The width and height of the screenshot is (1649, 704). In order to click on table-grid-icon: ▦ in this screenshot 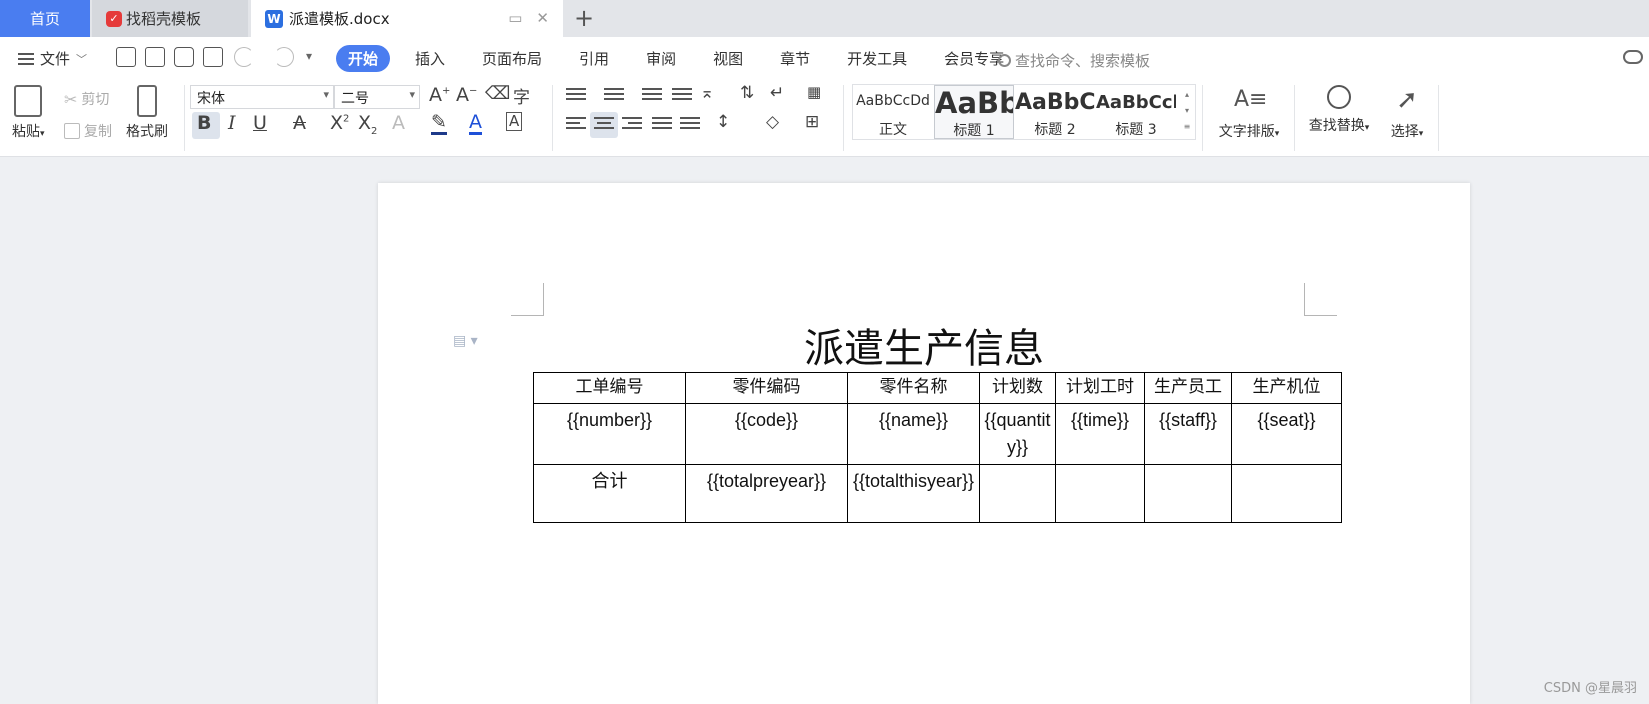, I will do `click(814, 92)`.